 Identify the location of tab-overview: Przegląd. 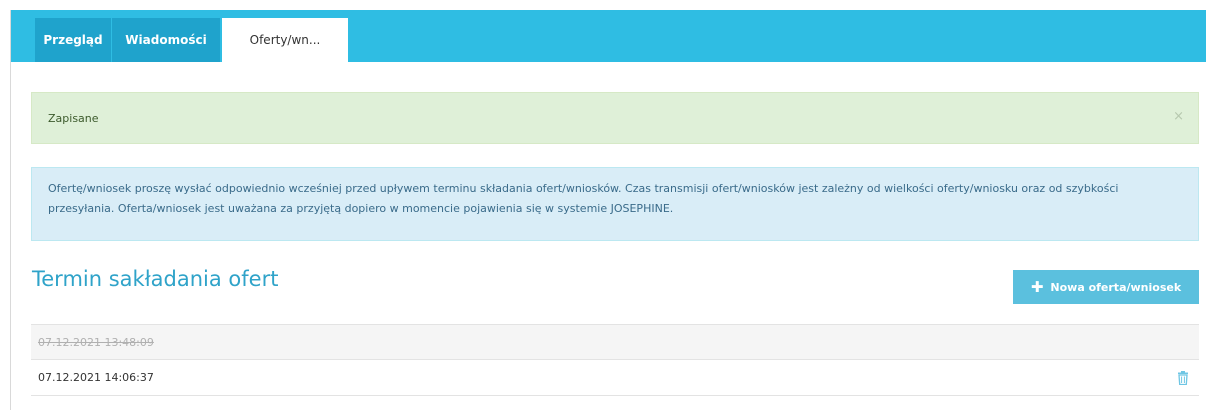
(73, 40).